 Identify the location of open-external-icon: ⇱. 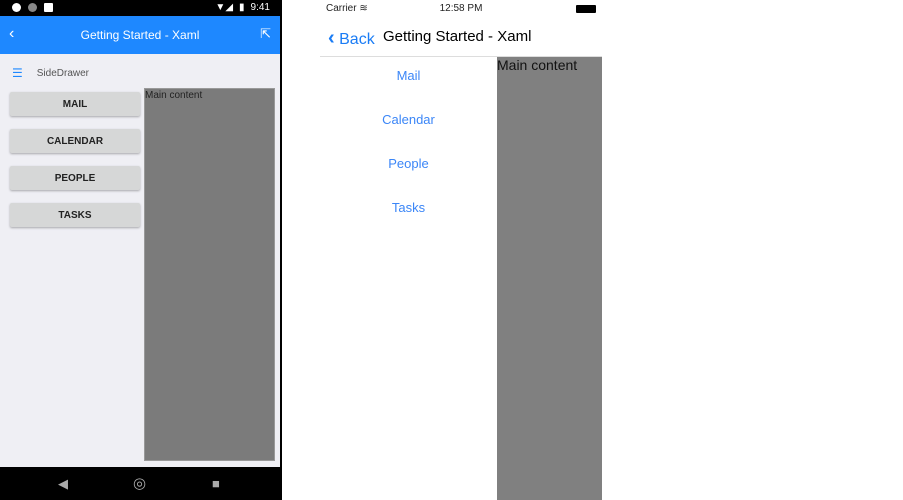
(265, 34).